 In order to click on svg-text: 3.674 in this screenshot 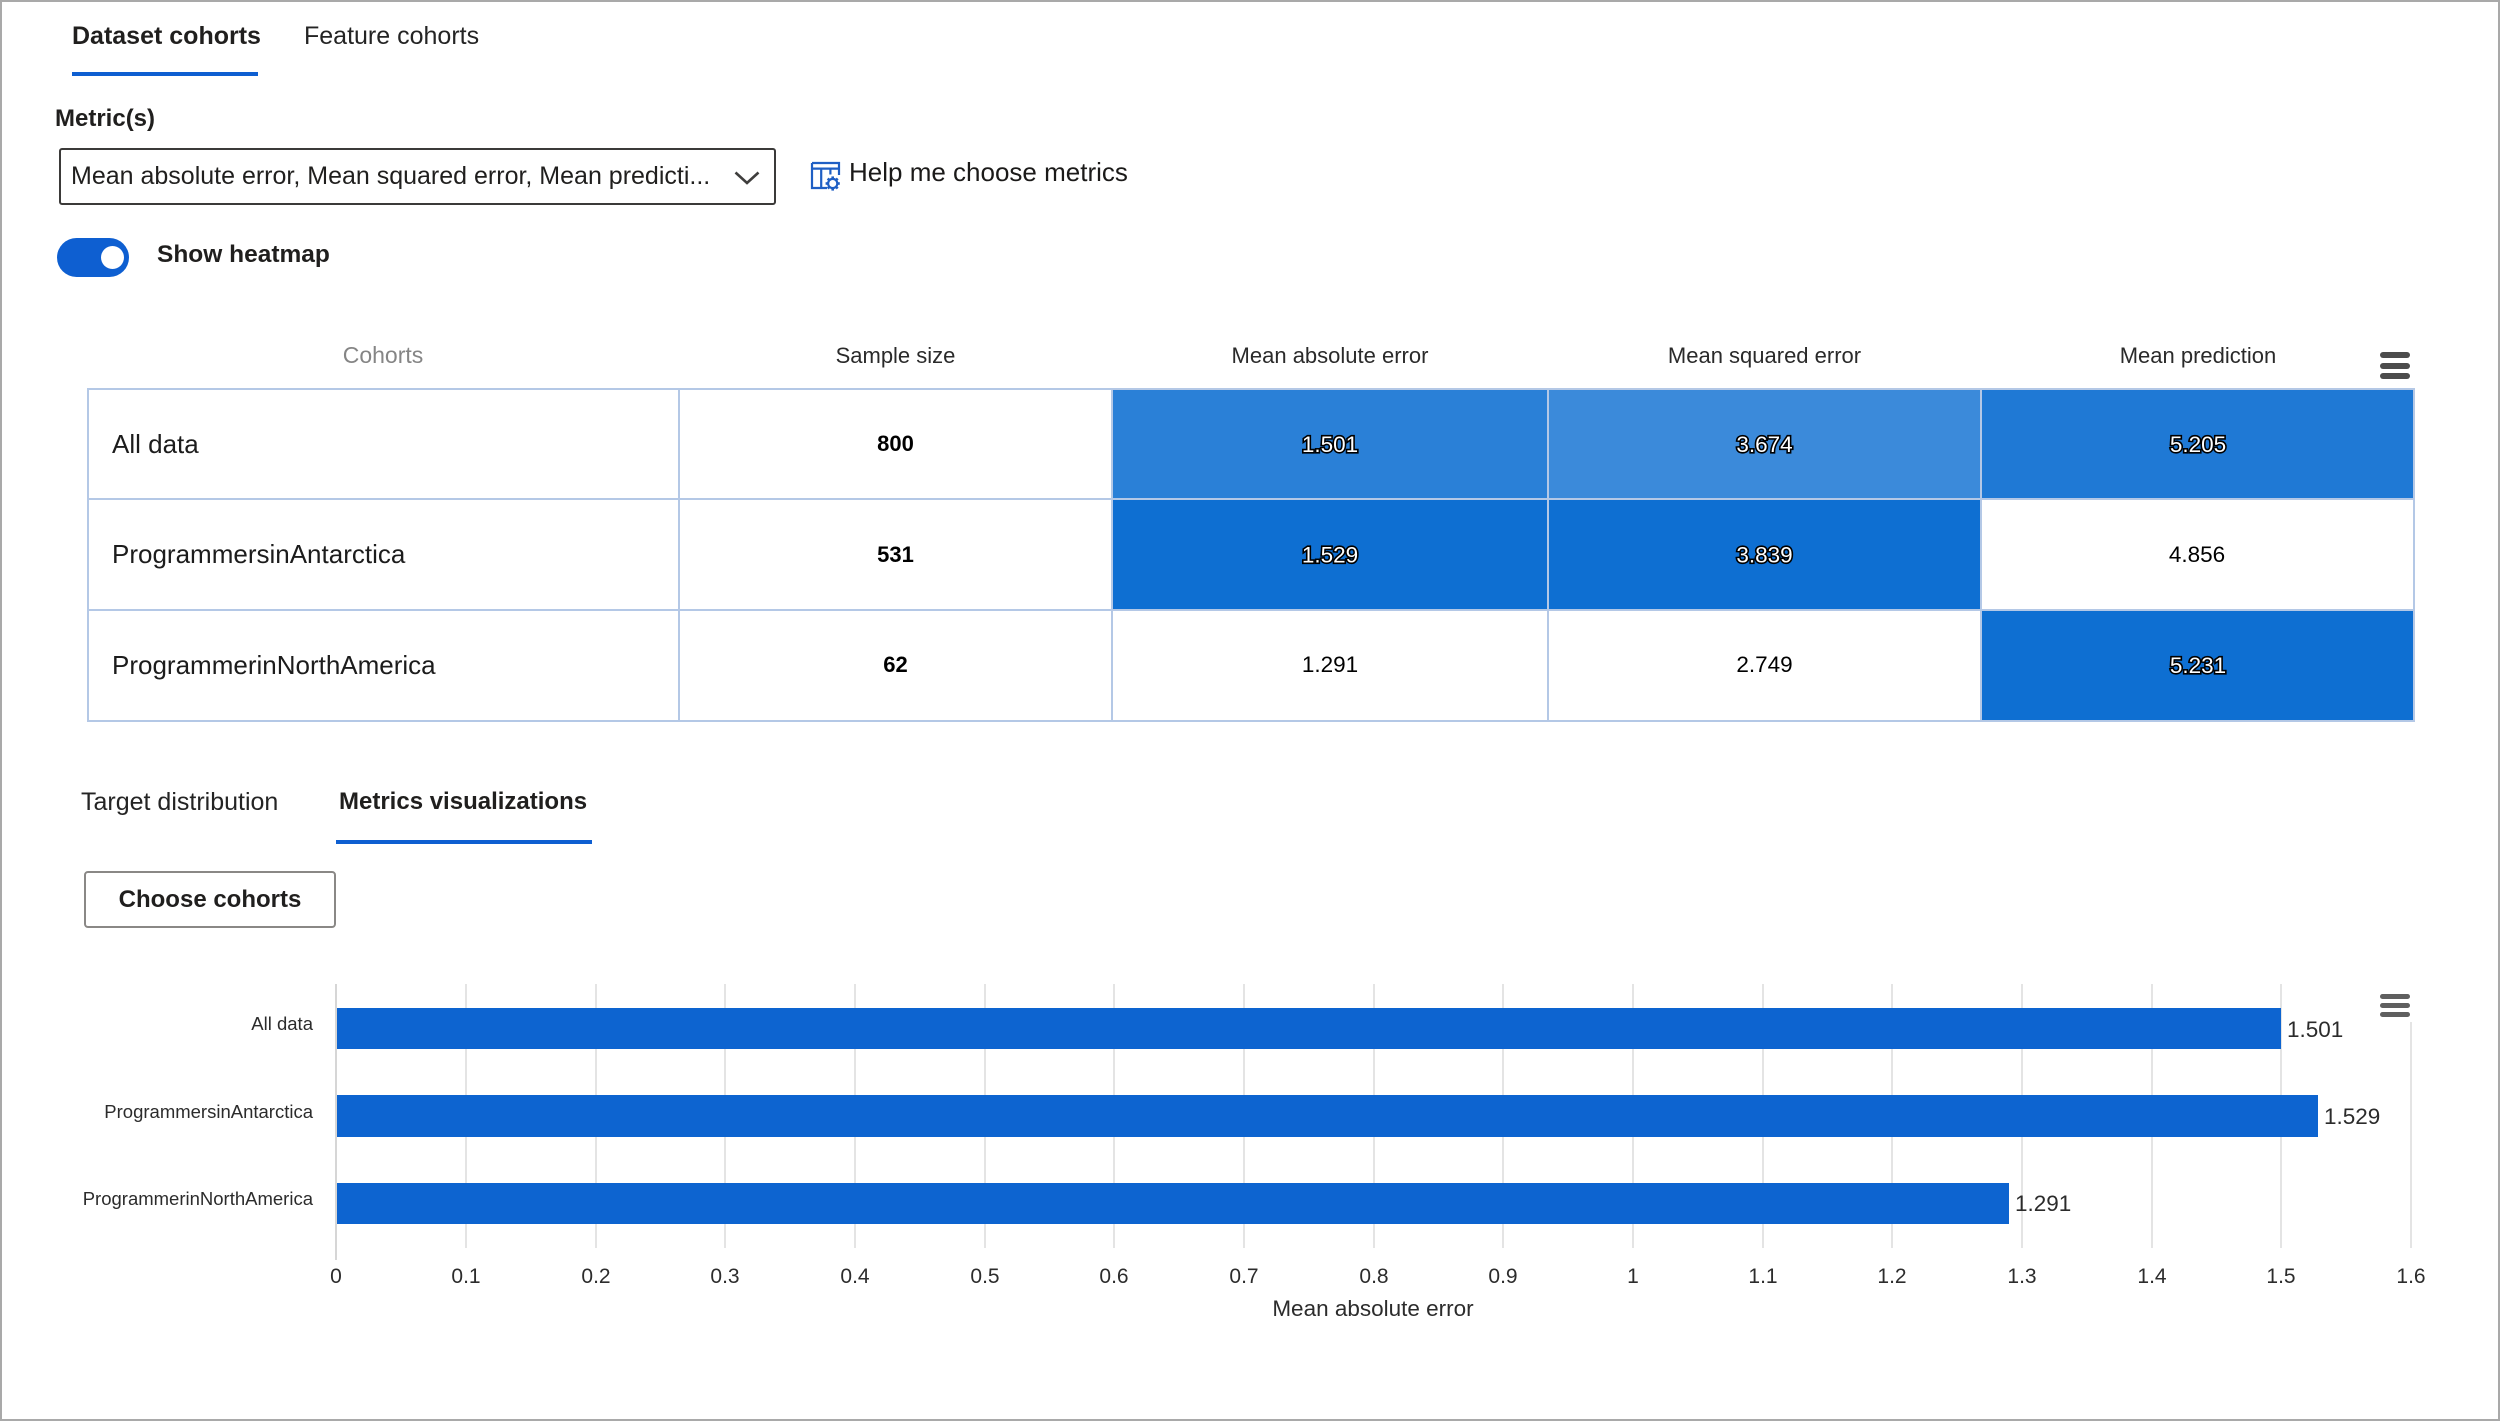, I will do `click(1764, 444)`.